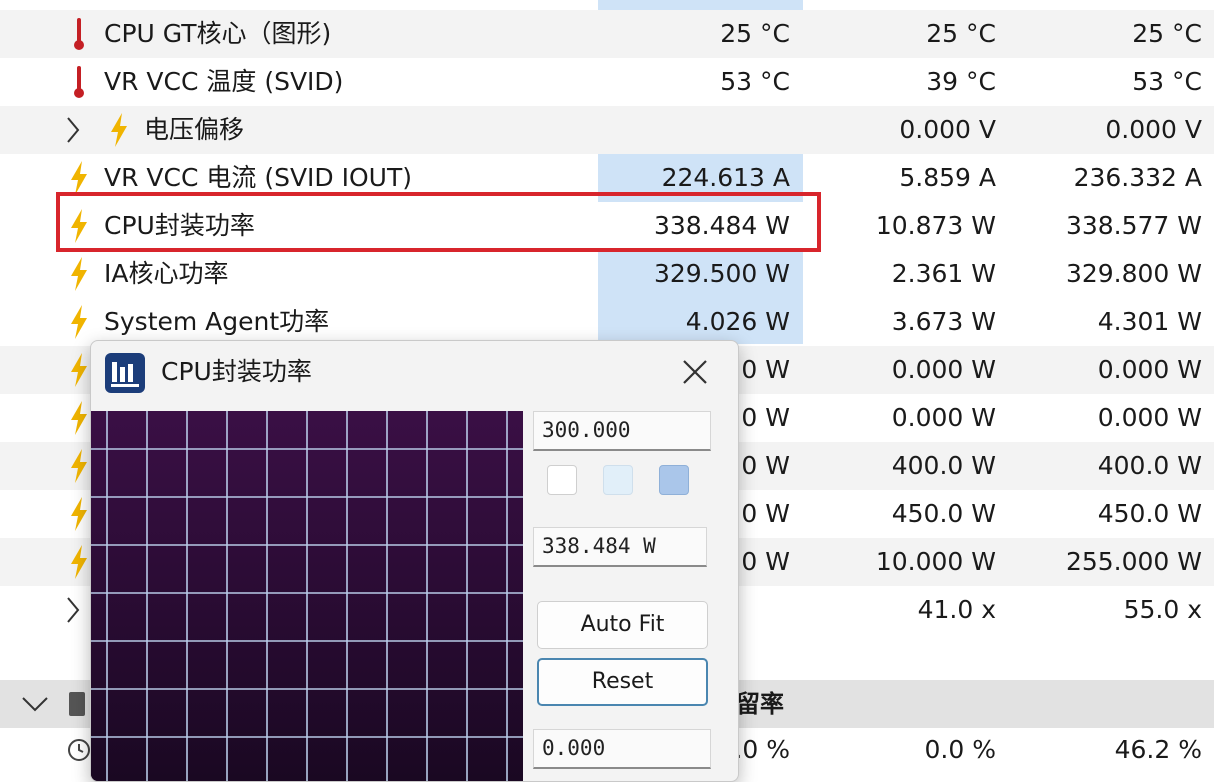  What do you see at coordinates (947, 177) in the screenshot?
I see `min-value: 5.859 A` at bounding box center [947, 177].